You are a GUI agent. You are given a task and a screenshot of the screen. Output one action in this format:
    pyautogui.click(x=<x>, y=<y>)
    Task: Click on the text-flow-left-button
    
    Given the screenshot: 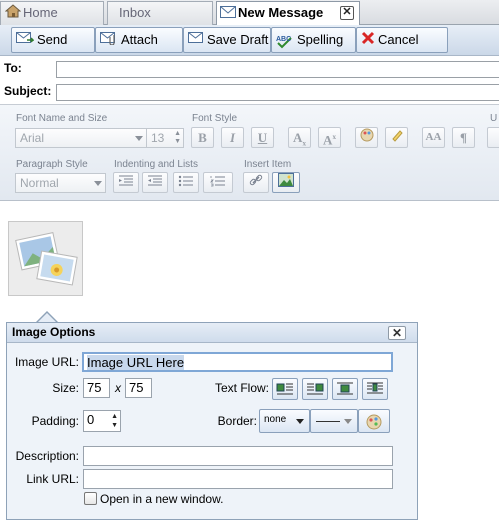 What is the action you would take?
    pyautogui.click(x=285, y=389)
    